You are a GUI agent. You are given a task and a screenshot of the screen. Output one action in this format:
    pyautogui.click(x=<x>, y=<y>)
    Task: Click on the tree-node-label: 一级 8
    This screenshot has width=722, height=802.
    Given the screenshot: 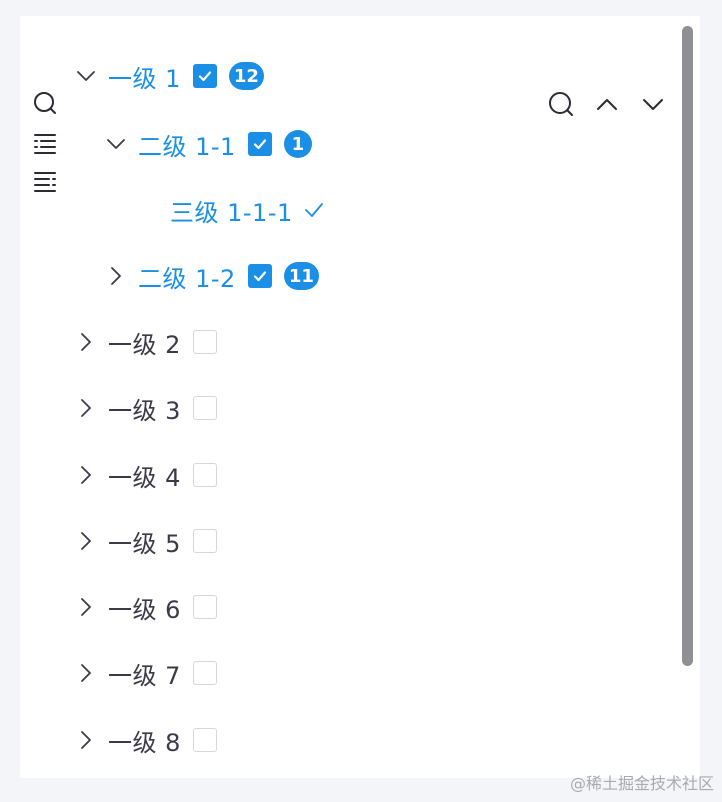 What is the action you would take?
    pyautogui.click(x=144, y=740)
    